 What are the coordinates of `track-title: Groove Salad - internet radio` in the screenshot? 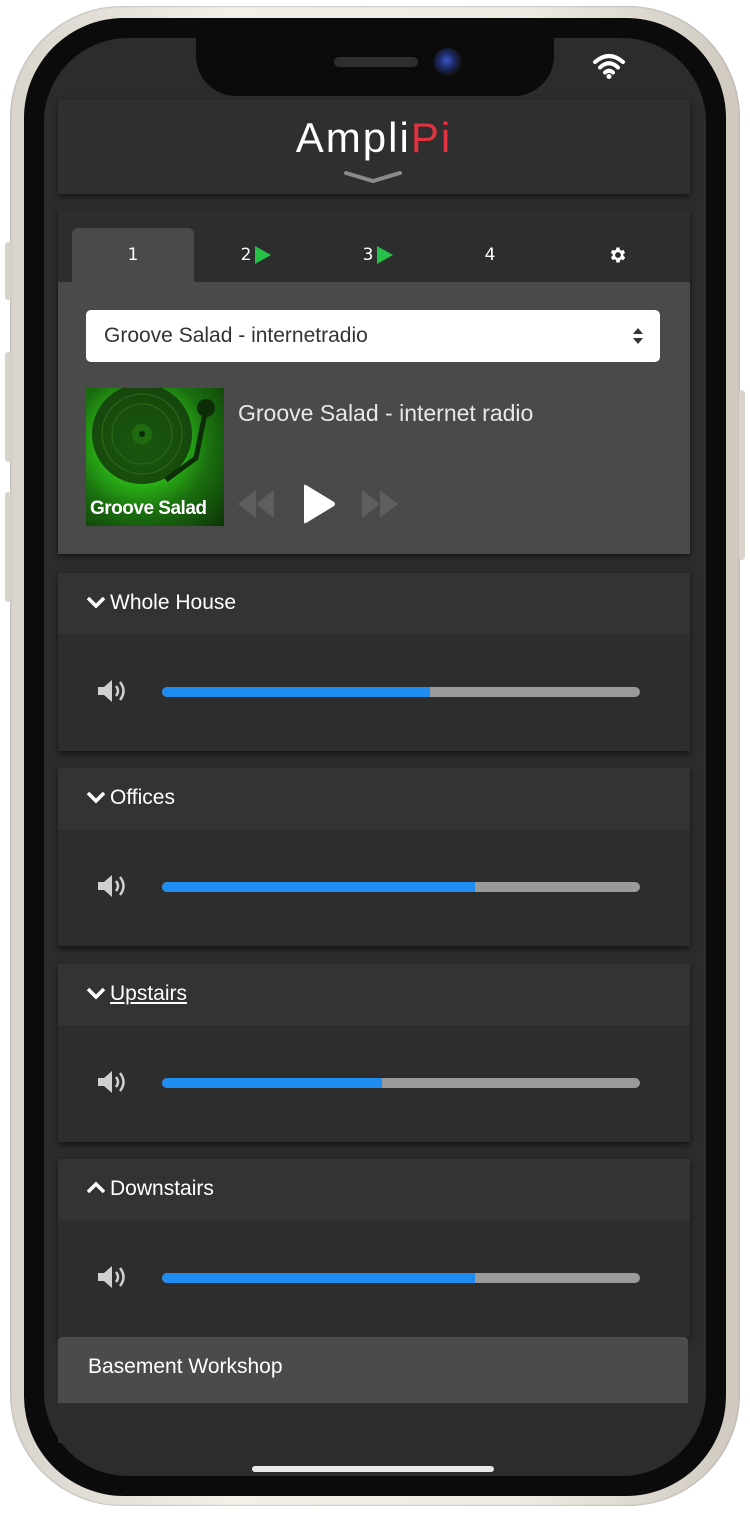 It's located at (386, 413).